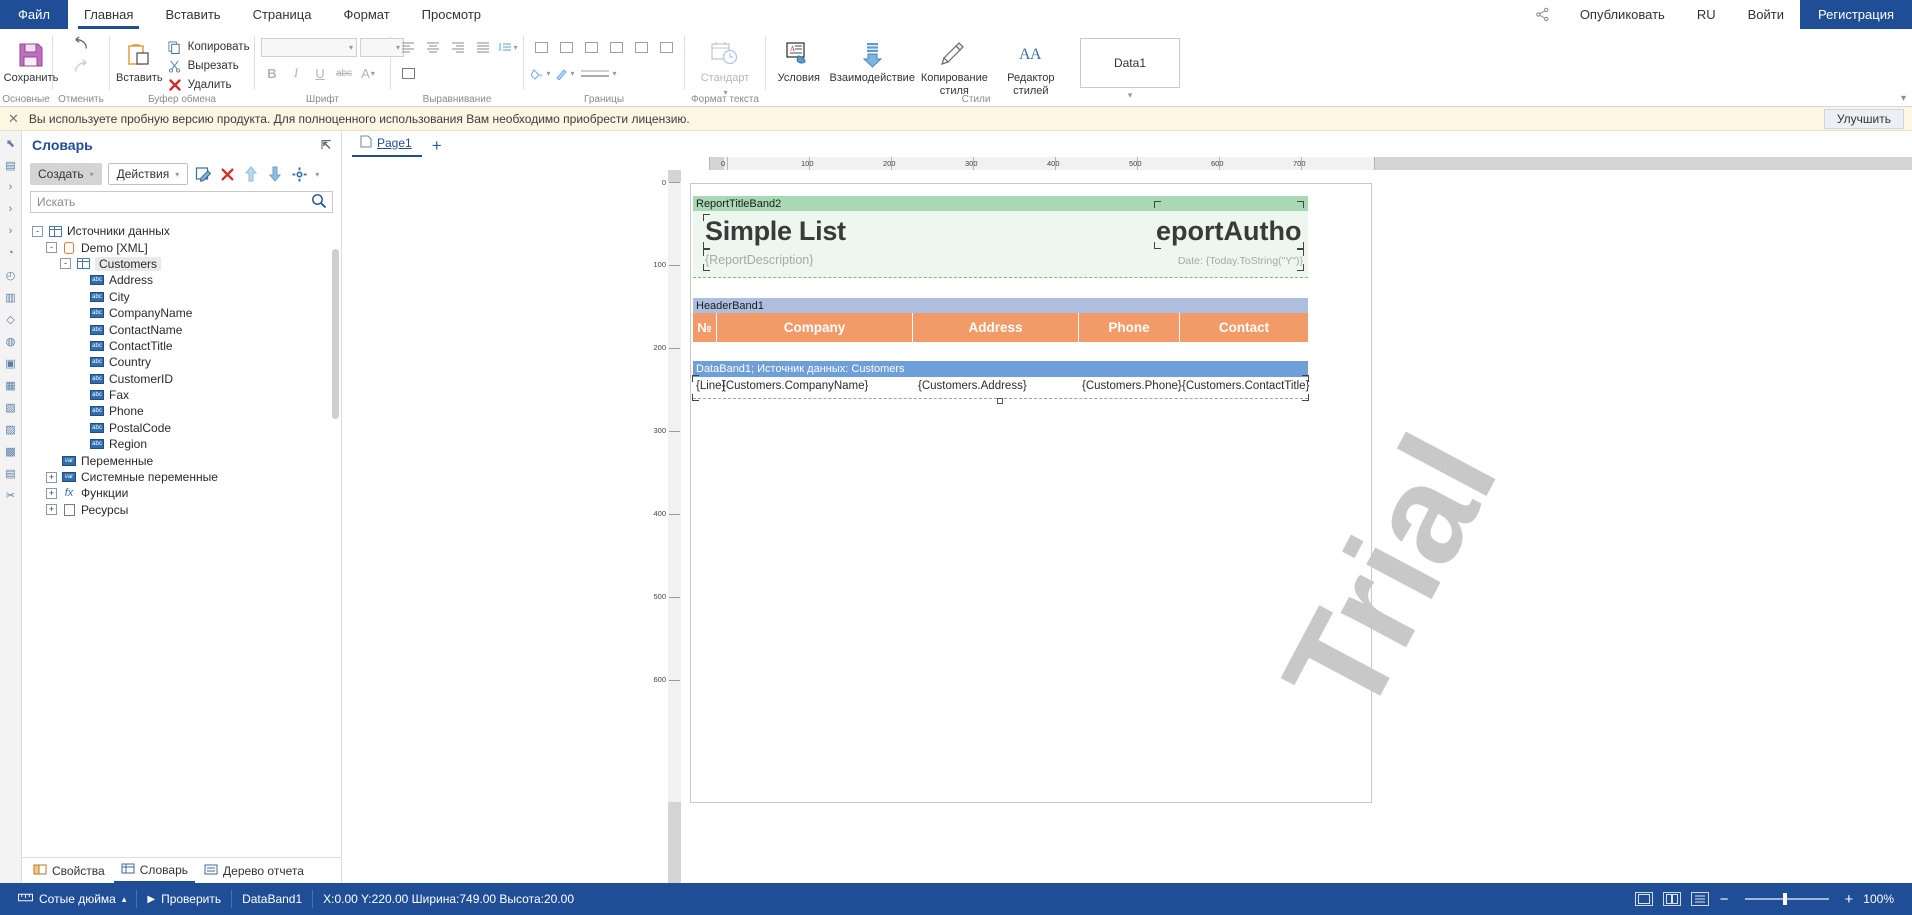 Image resolution: width=1912 pixels, height=915 pixels. I want to click on menu-item-home: Главная, so click(108, 14).